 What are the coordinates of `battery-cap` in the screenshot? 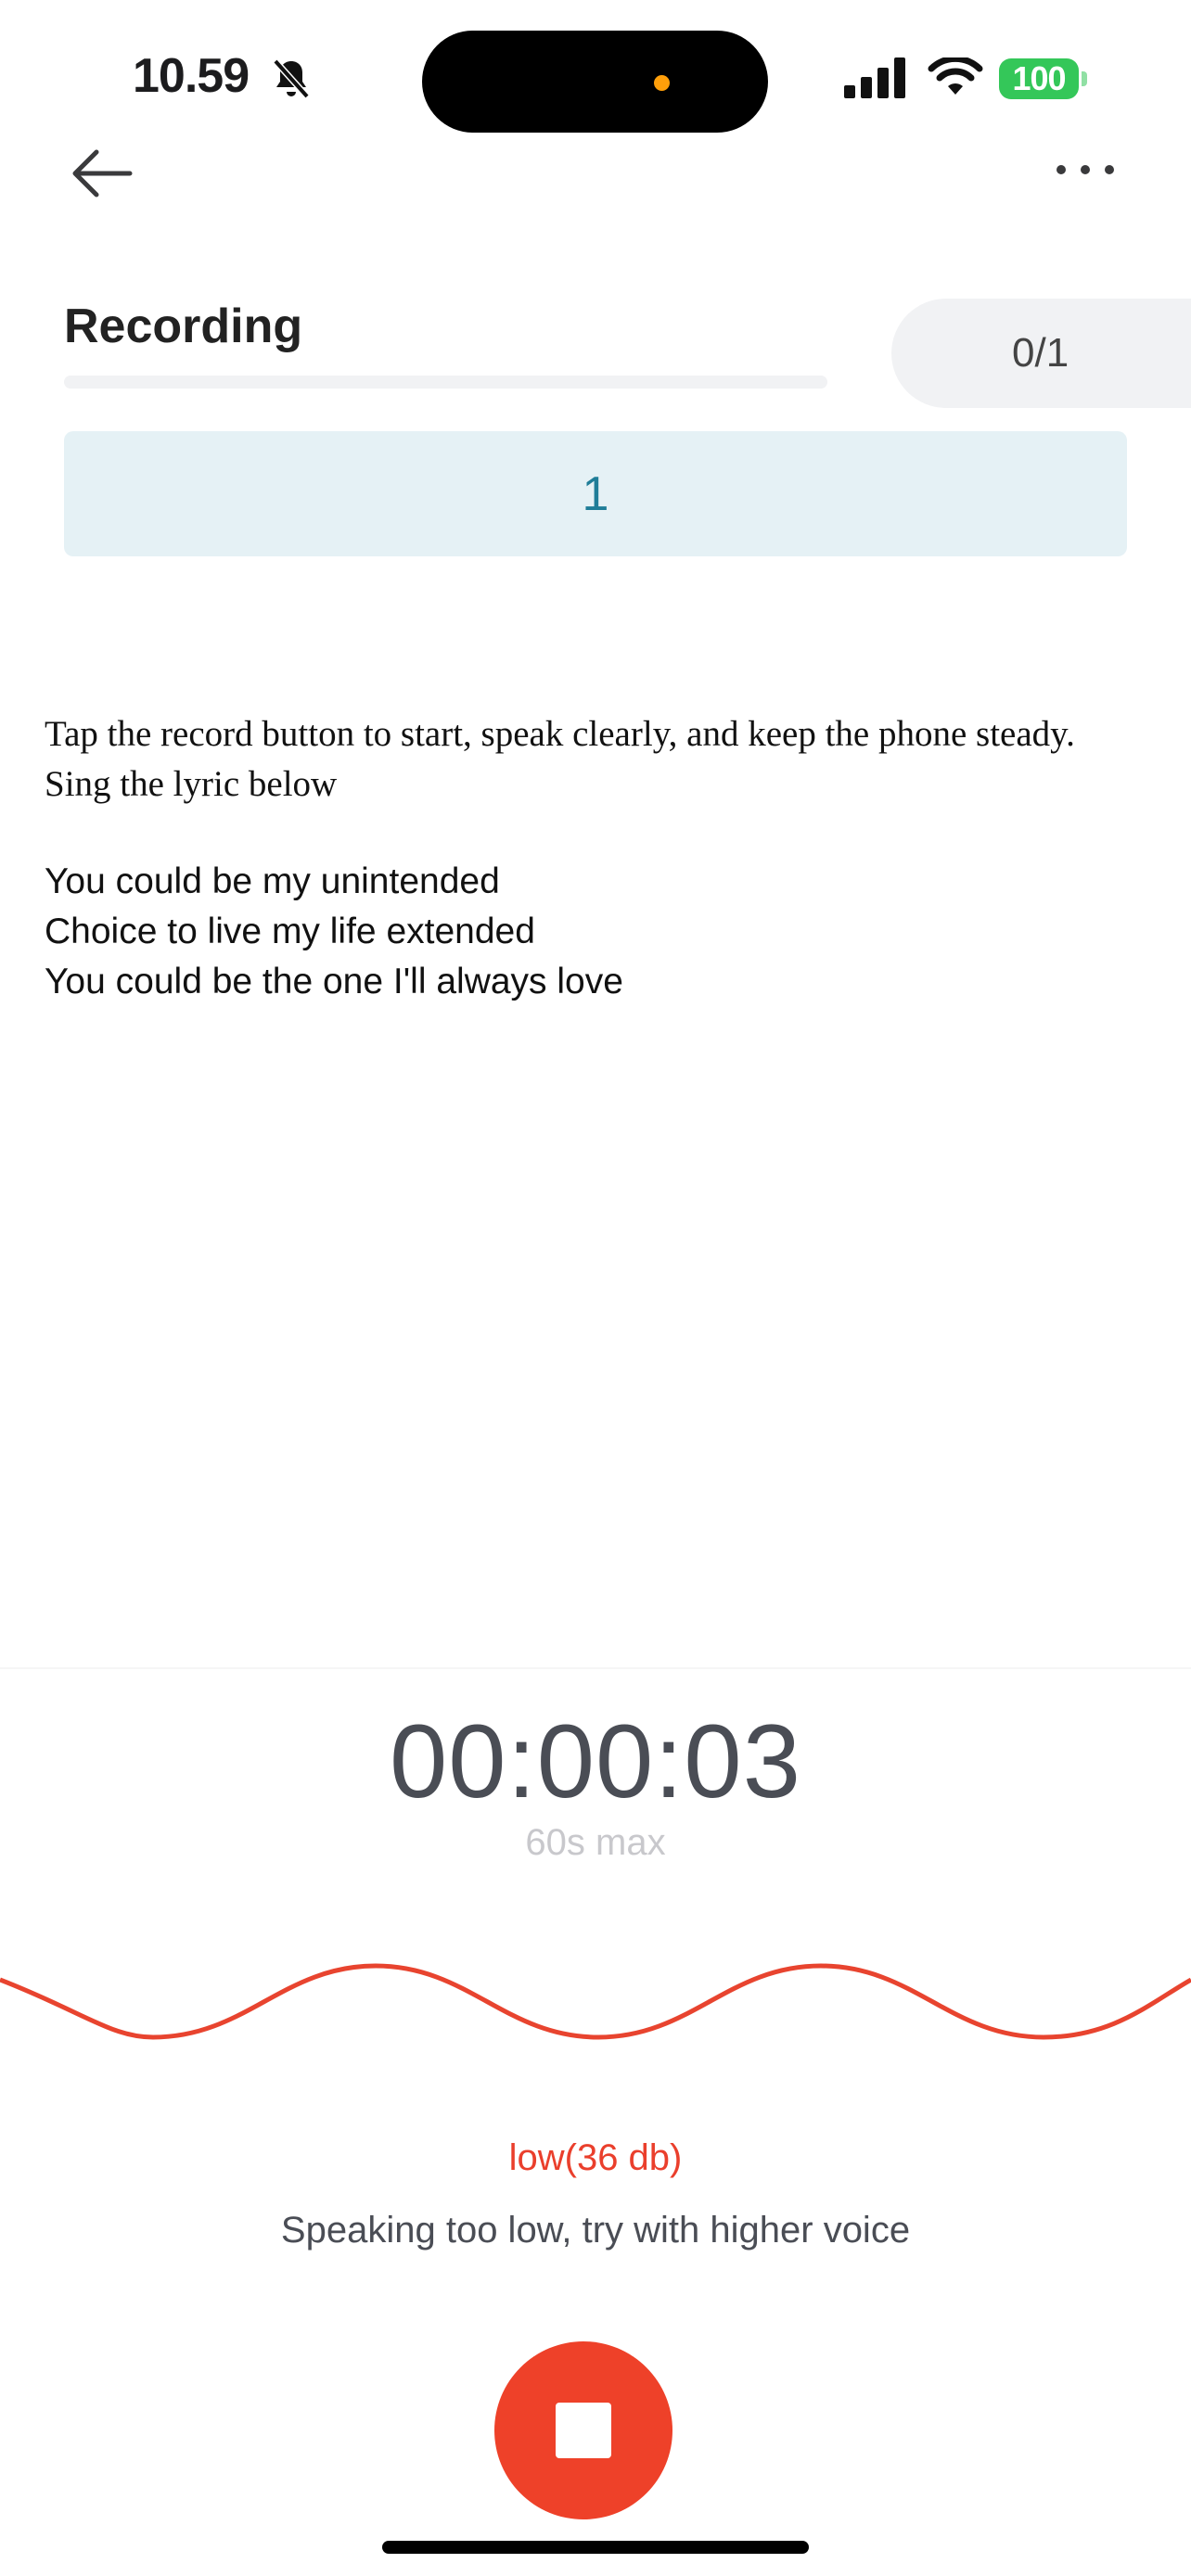 It's located at (1084, 79).